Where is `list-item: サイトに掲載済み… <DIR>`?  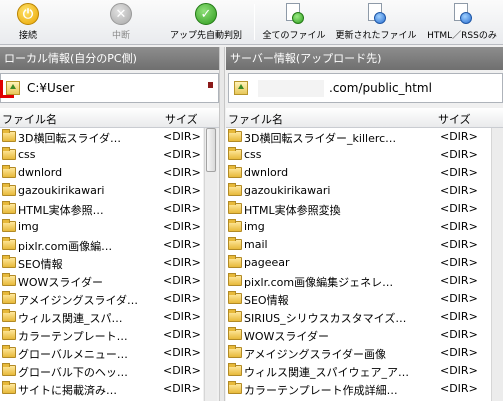
list-item: サイトに掲載済み… <DIR> is located at coordinates (101, 388).